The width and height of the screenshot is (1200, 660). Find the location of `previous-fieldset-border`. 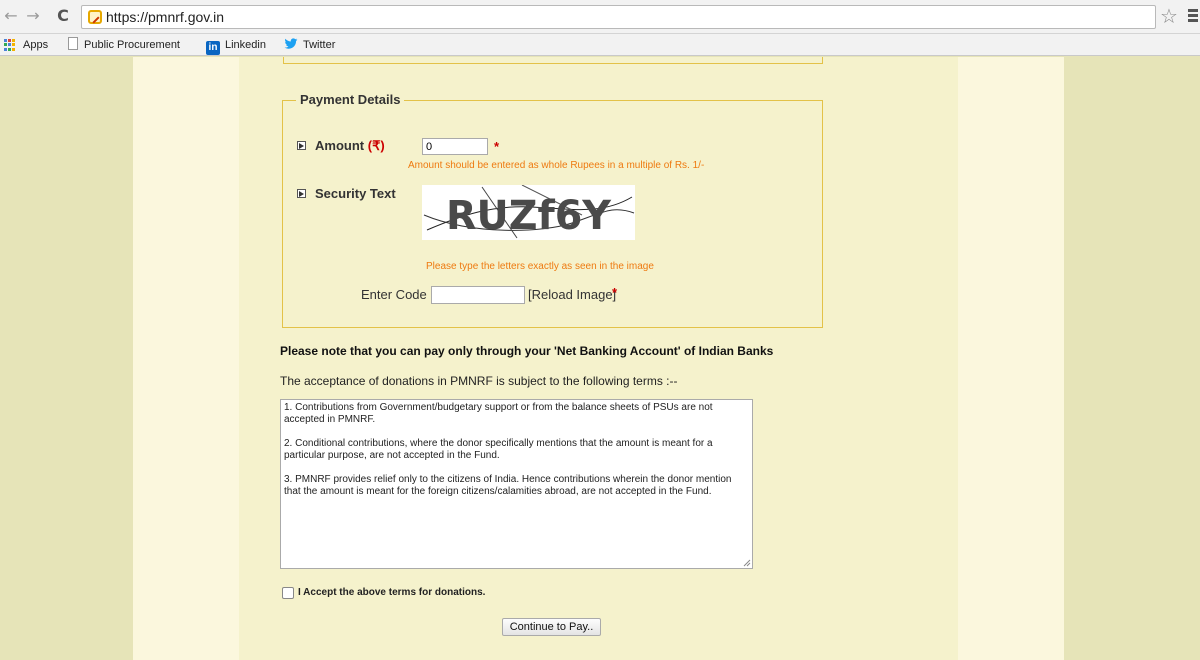

previous-fieldset-border is located at coordinates (553, 60).